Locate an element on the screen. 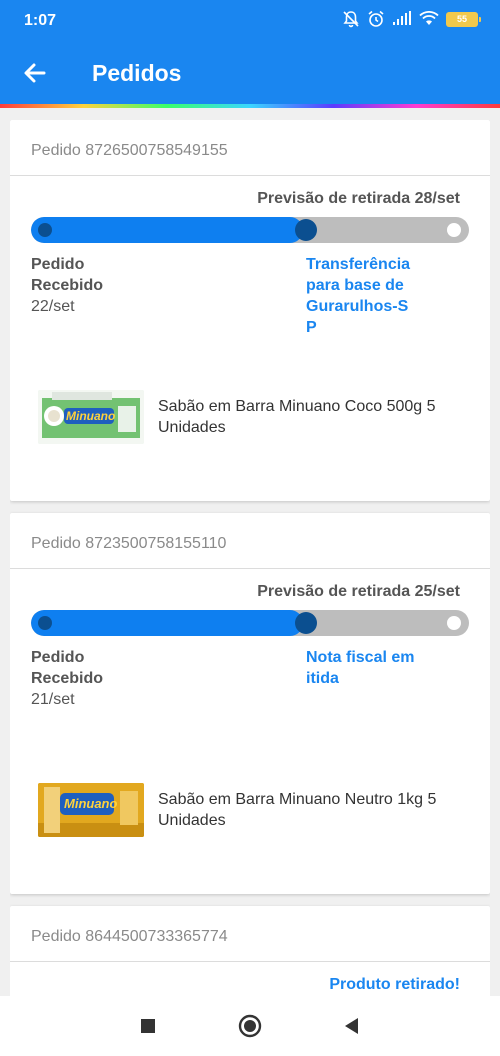 The image size is (500, 1056). alarm-icon is located at coordinates (376, 19).